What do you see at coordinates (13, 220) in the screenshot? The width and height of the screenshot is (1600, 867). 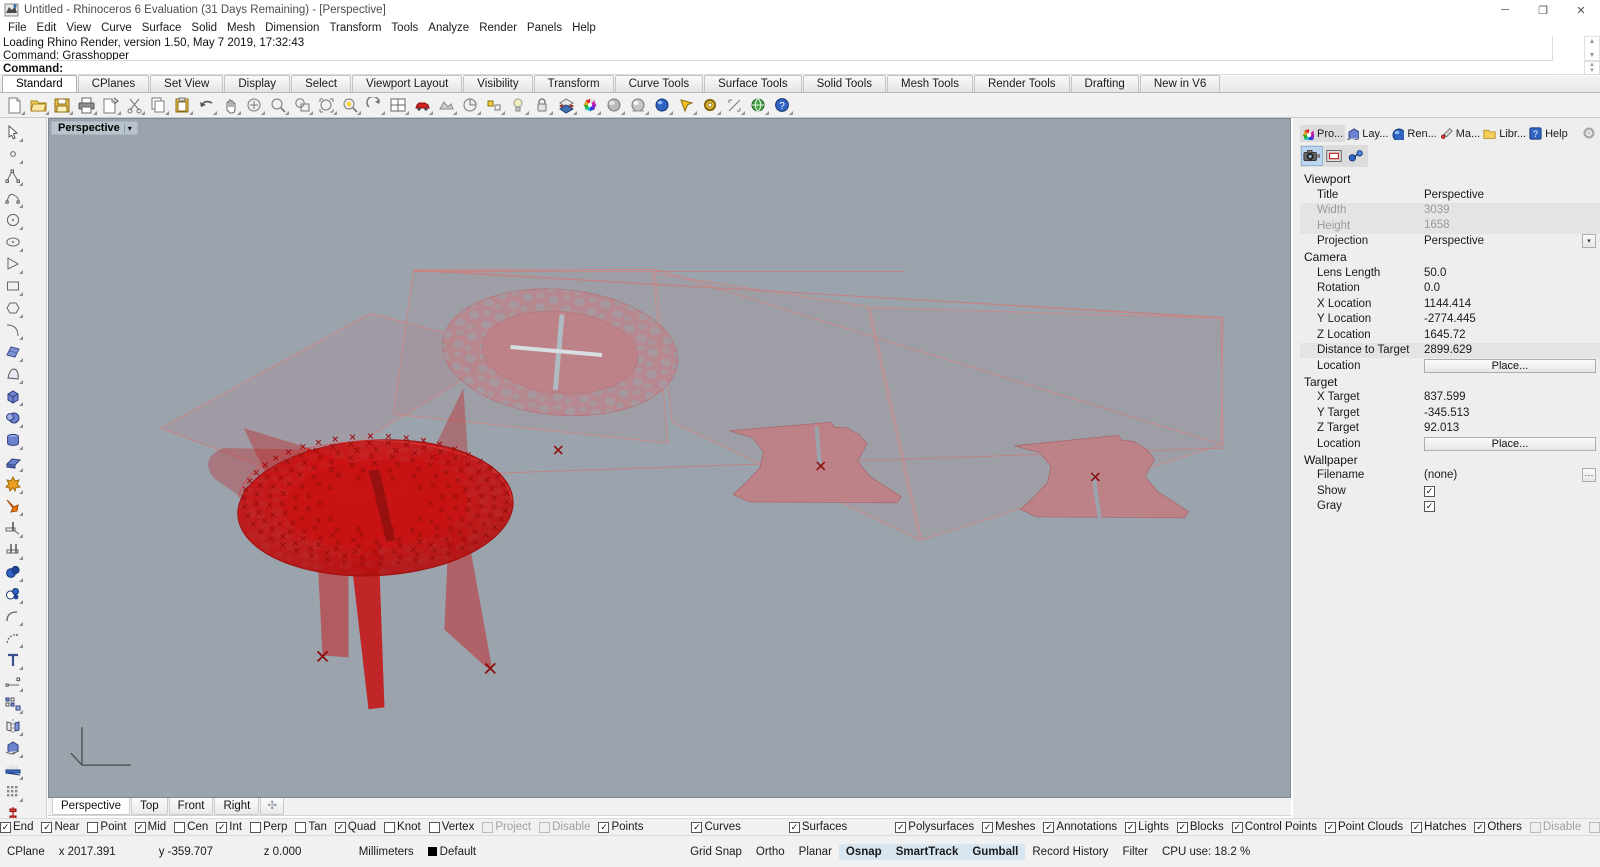 I see `circle-icon` at bounding box center [13, 220].